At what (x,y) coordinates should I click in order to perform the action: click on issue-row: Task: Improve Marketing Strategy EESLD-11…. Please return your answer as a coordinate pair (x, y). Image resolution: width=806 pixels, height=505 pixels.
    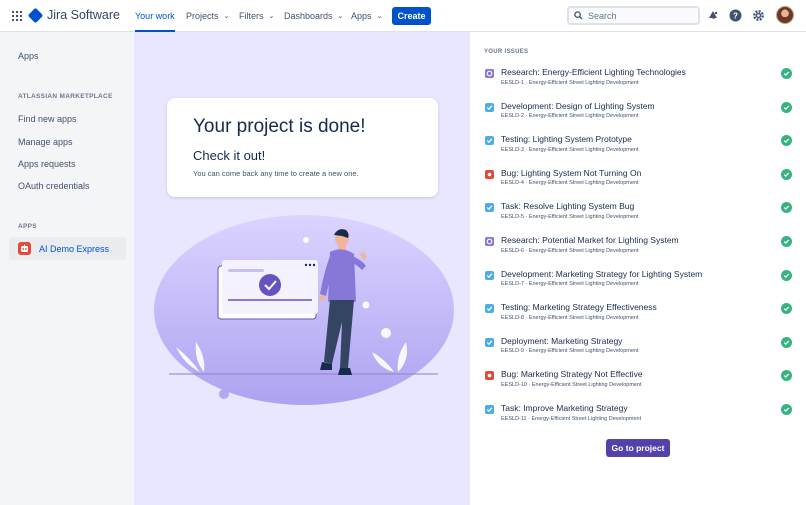
    Looking at the image, I should click on (641, 415).